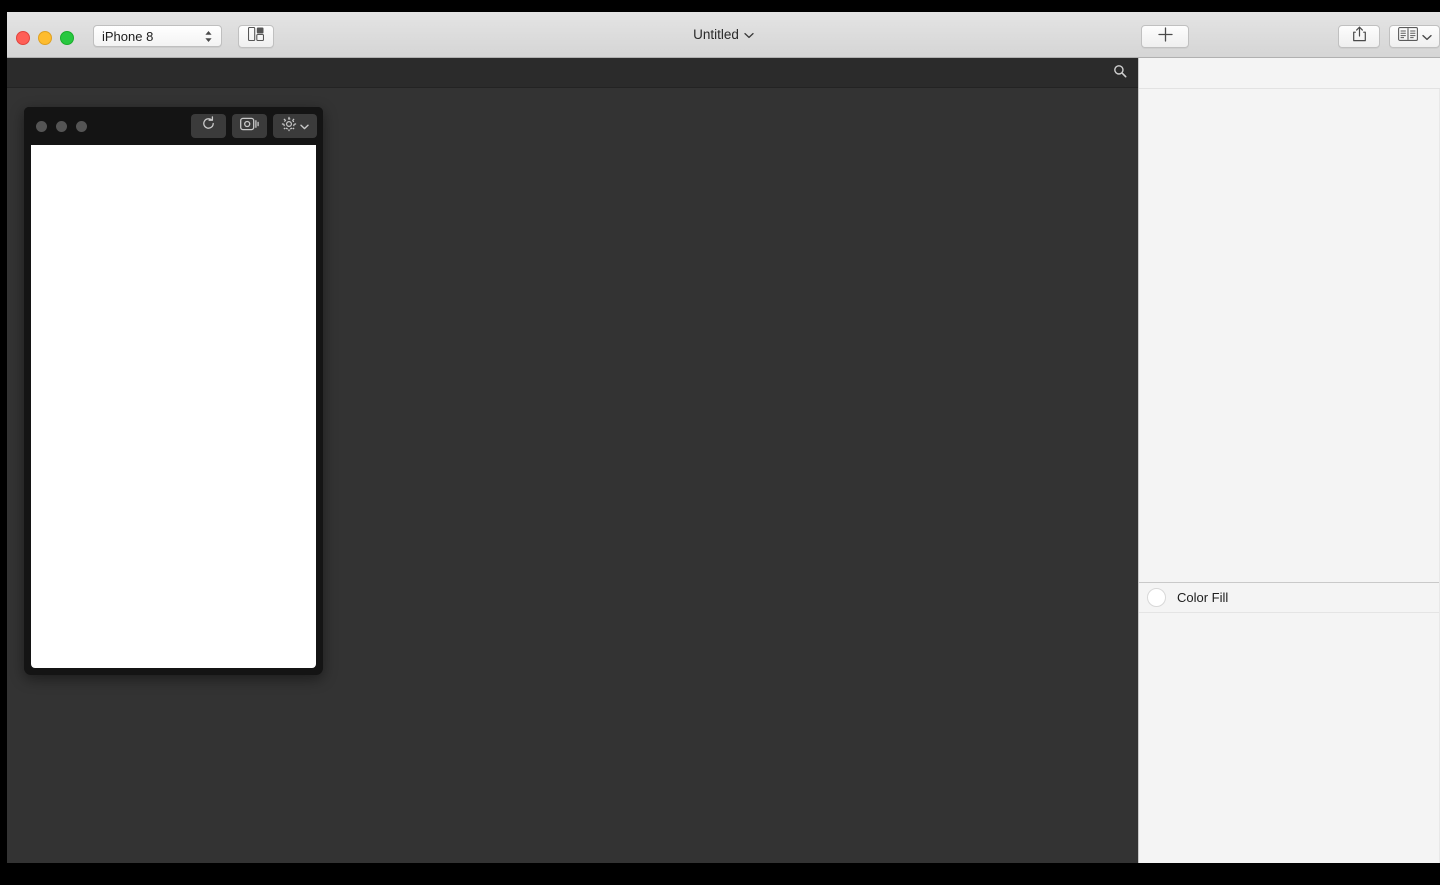  What do you see at coordinates (67, 38) in the screenshot?
I see `maximize-window-button` at bounding box center [67, 38].